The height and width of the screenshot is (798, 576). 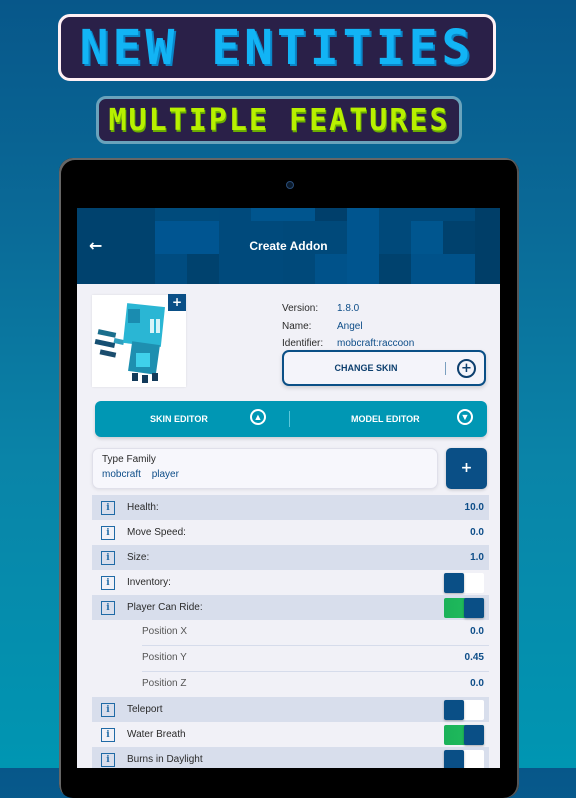 I want to click on property-row-teleport: i Teleport, so click(x=290, y=709).